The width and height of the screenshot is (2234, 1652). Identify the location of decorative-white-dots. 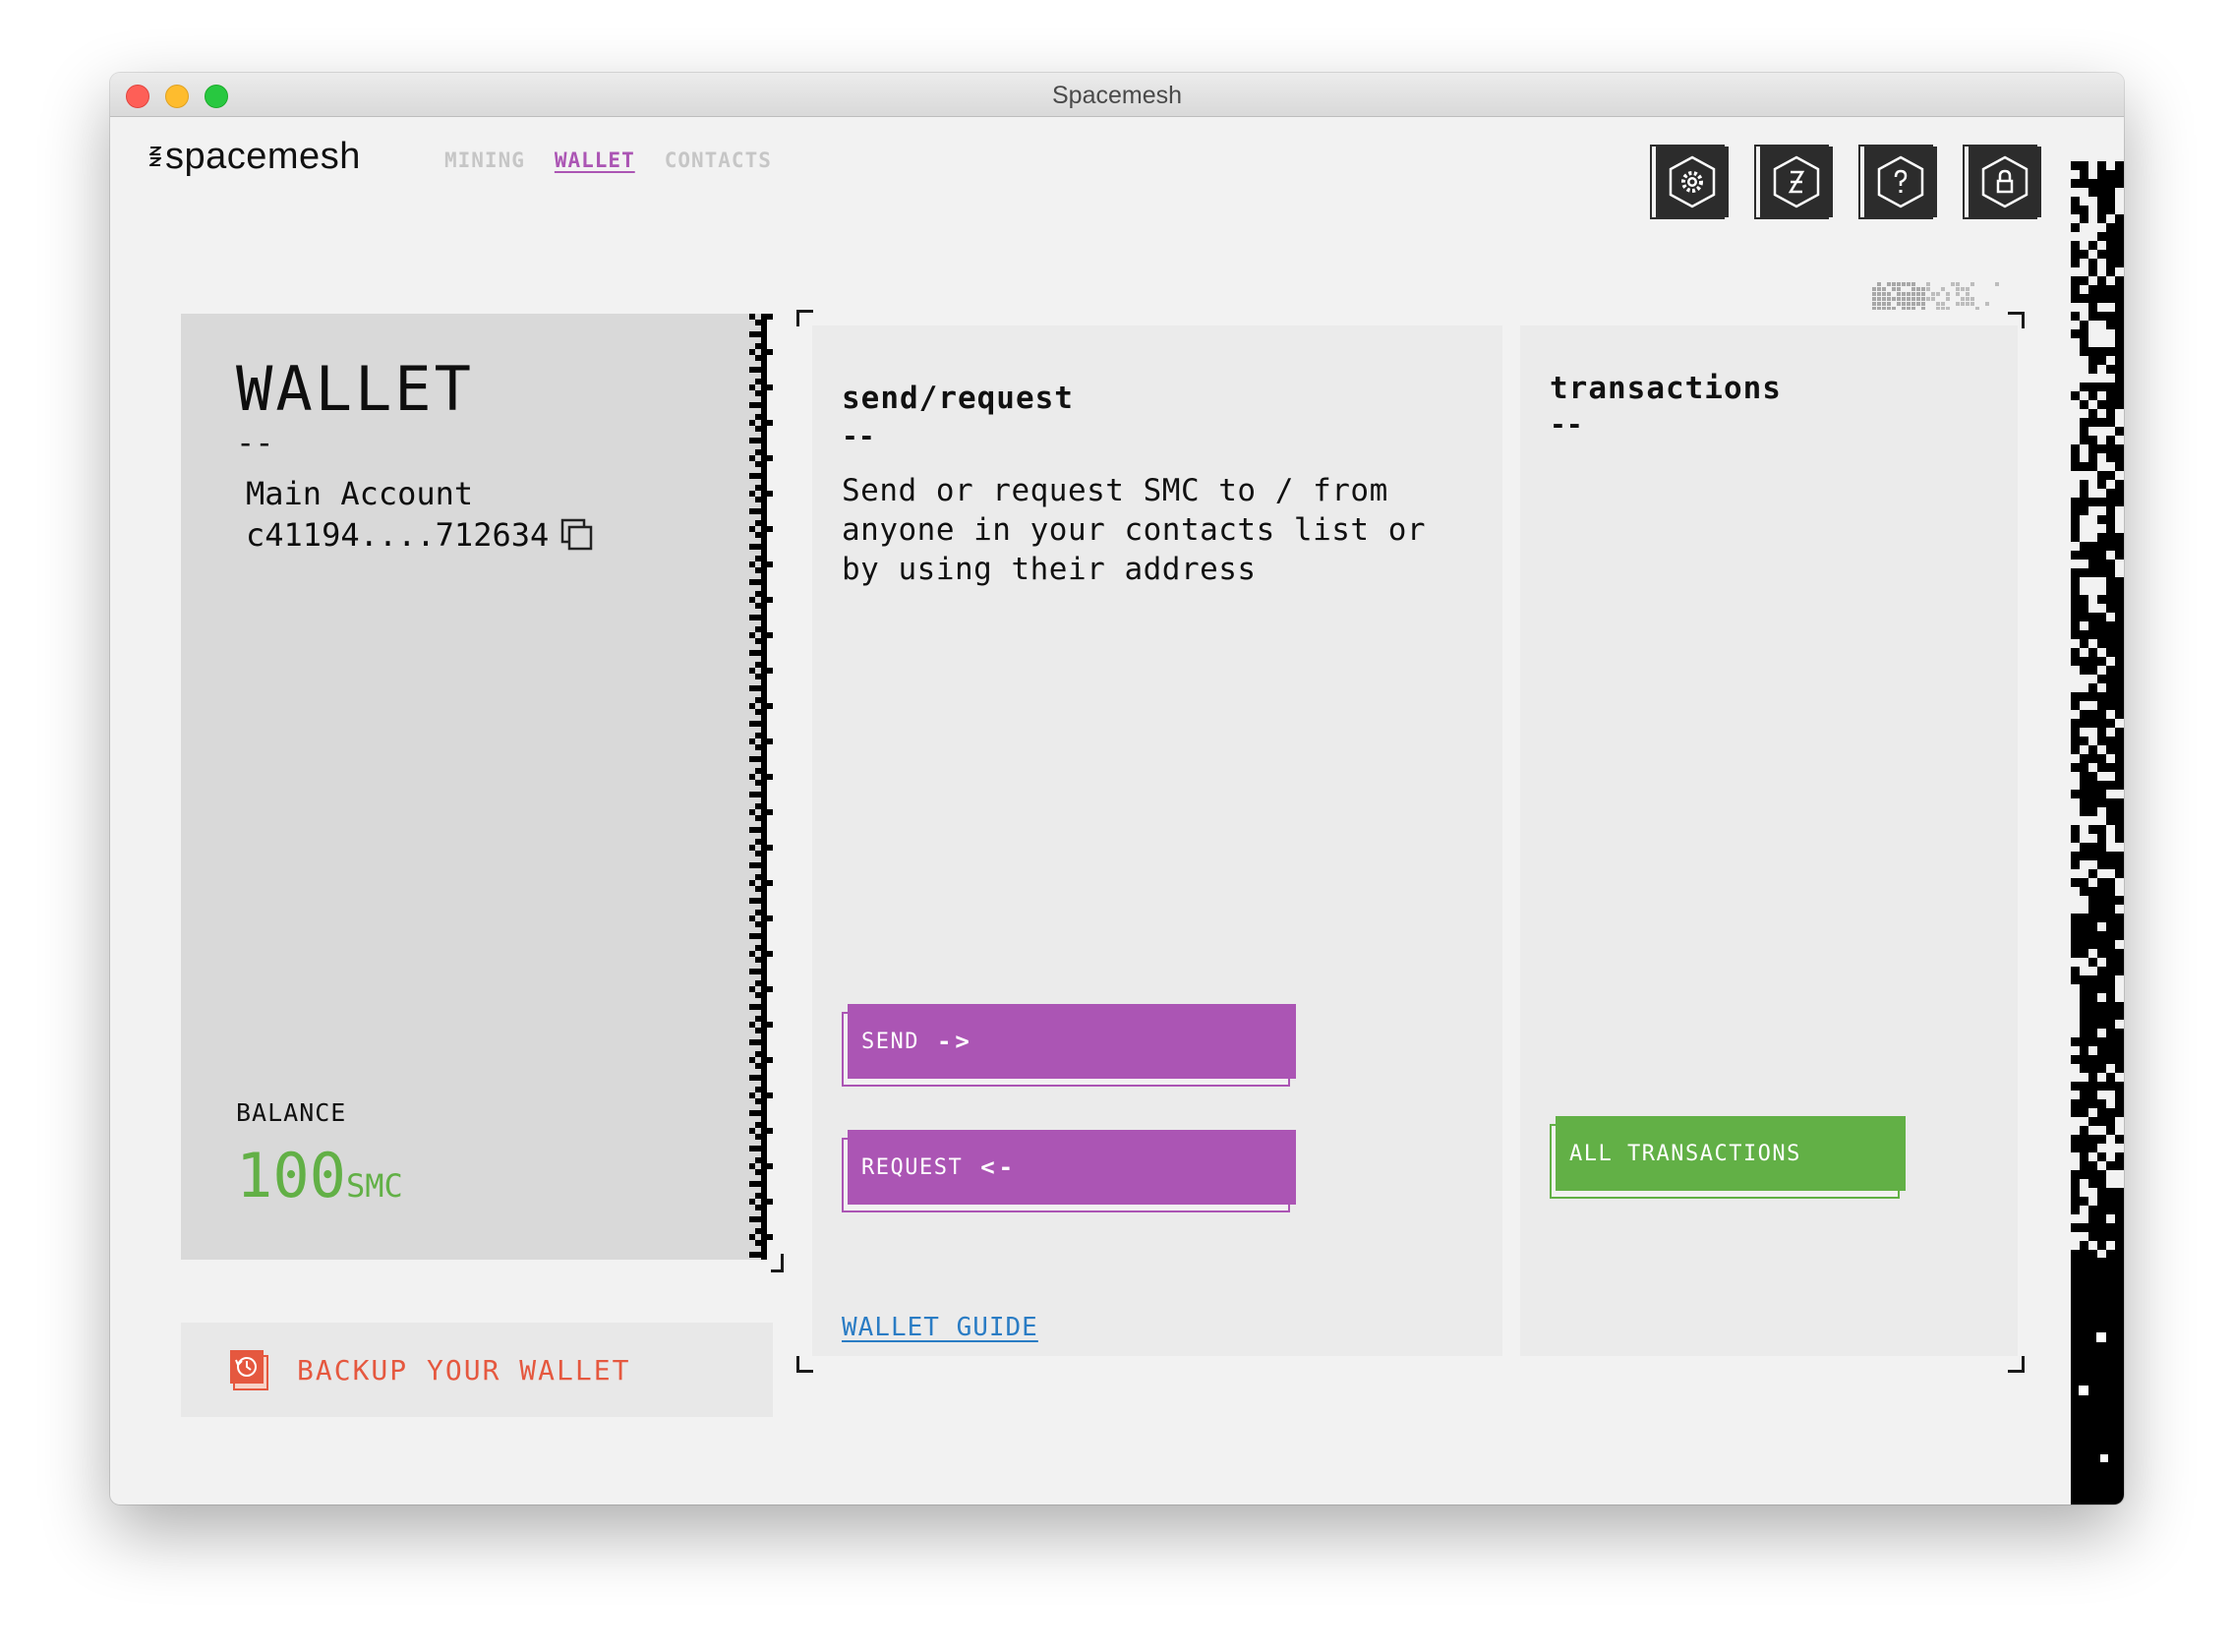
(2094, 1397).